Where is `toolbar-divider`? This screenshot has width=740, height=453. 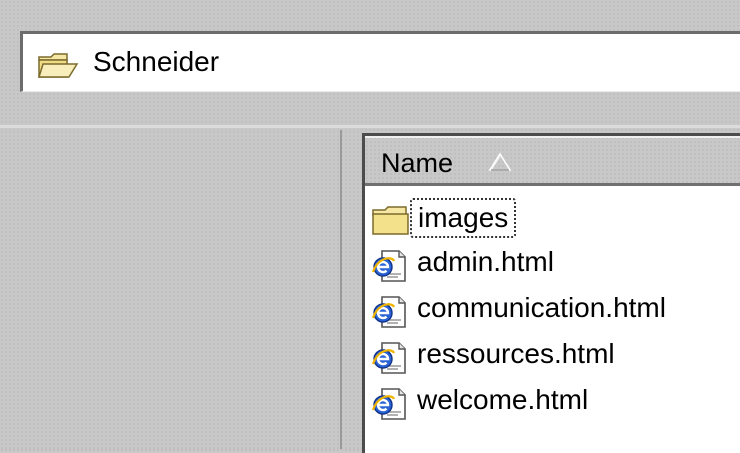
toolbar-divider is located at coordinates (370, 126).